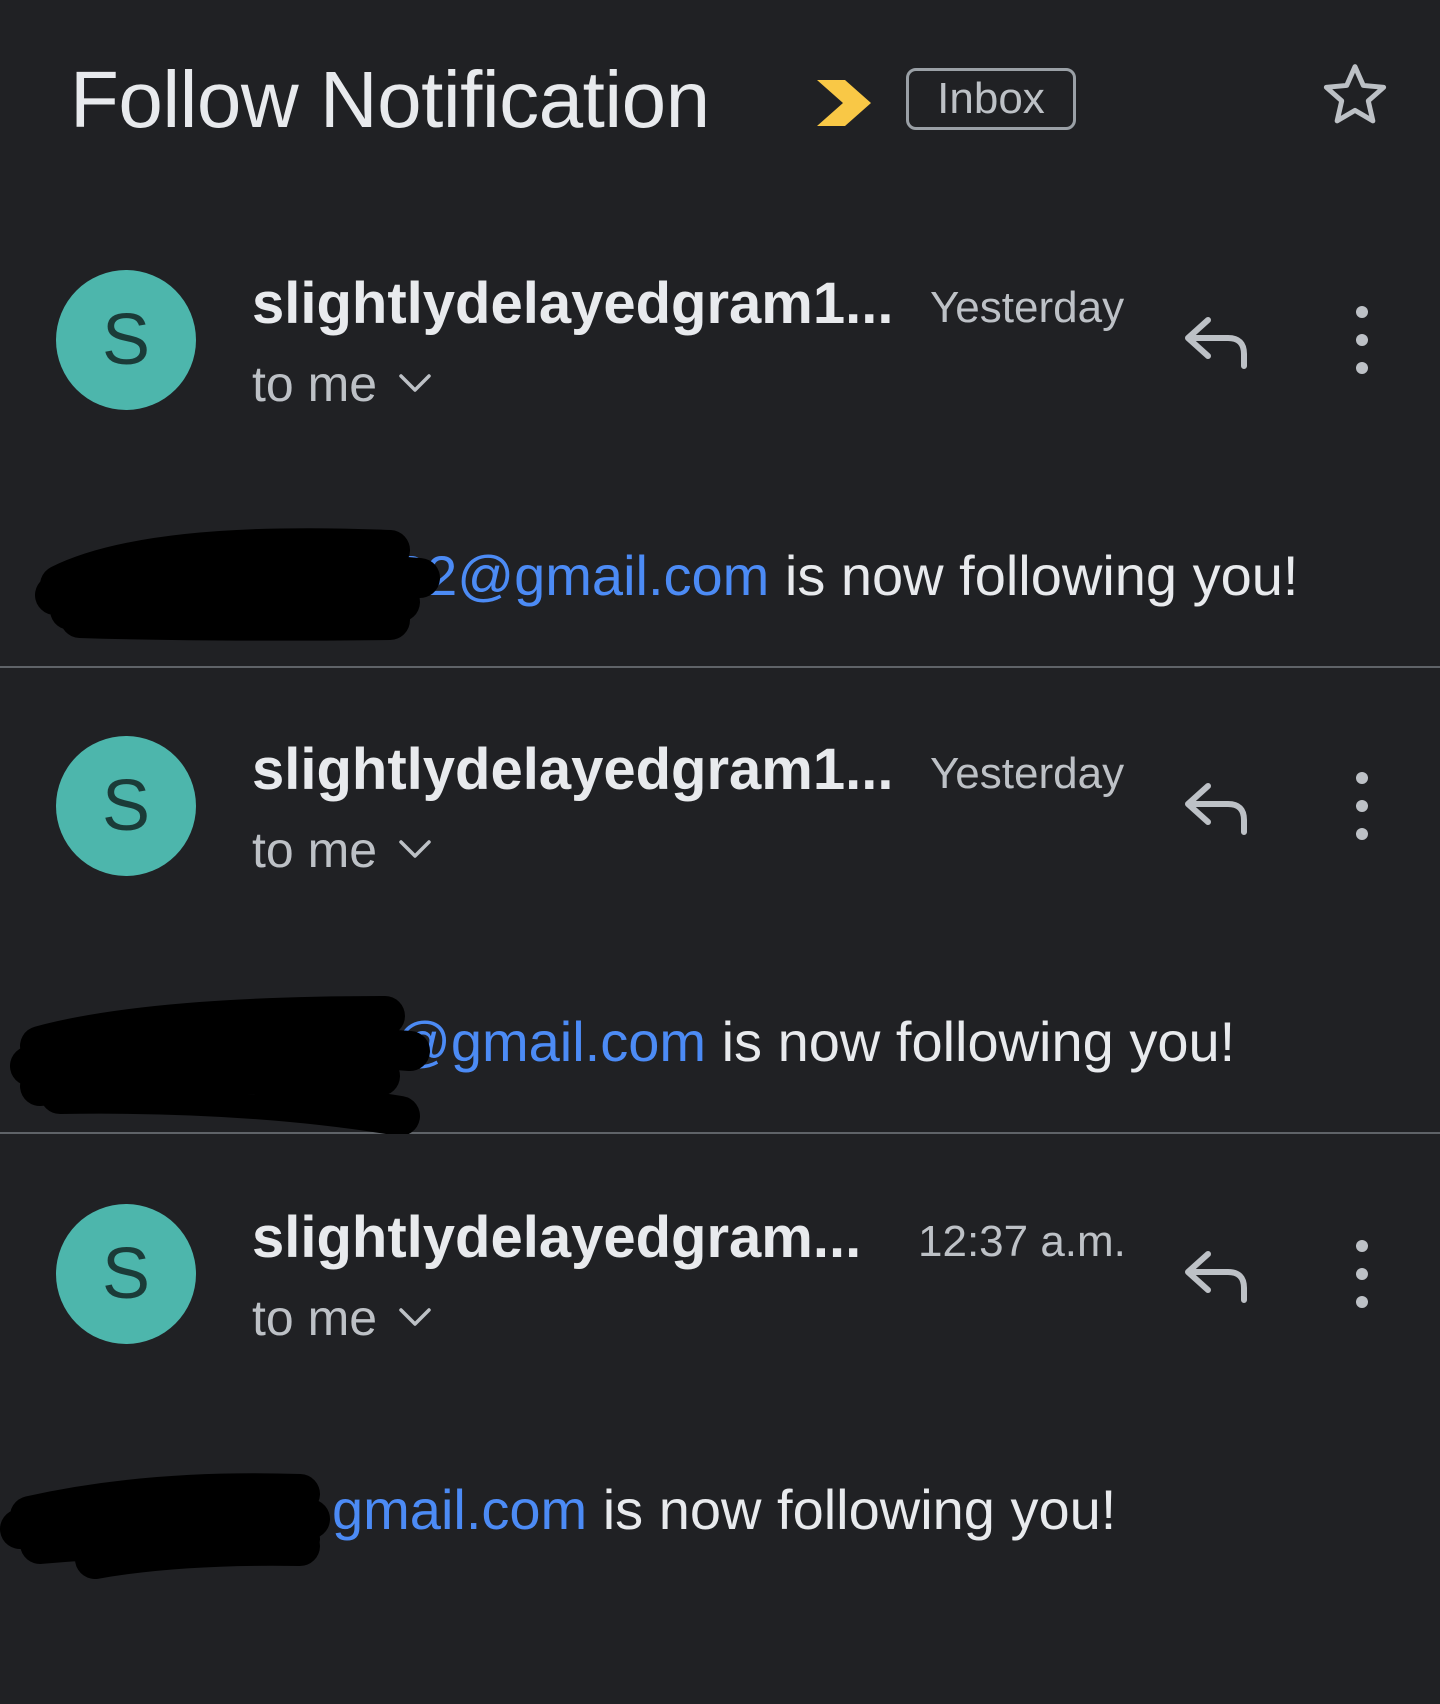 Image resolution: width=1440 pixels, height=1704 pixels. Describe the element at coordinates (1355, 95) in the screenshot. I see `star-icon` at that location.